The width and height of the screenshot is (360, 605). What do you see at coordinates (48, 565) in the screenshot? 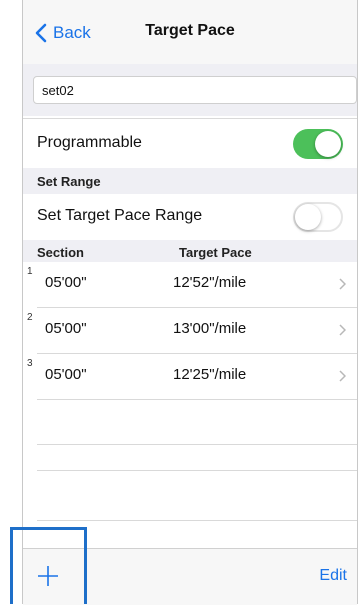
I see `add-button-highlight` at bounding box center [48, 565].